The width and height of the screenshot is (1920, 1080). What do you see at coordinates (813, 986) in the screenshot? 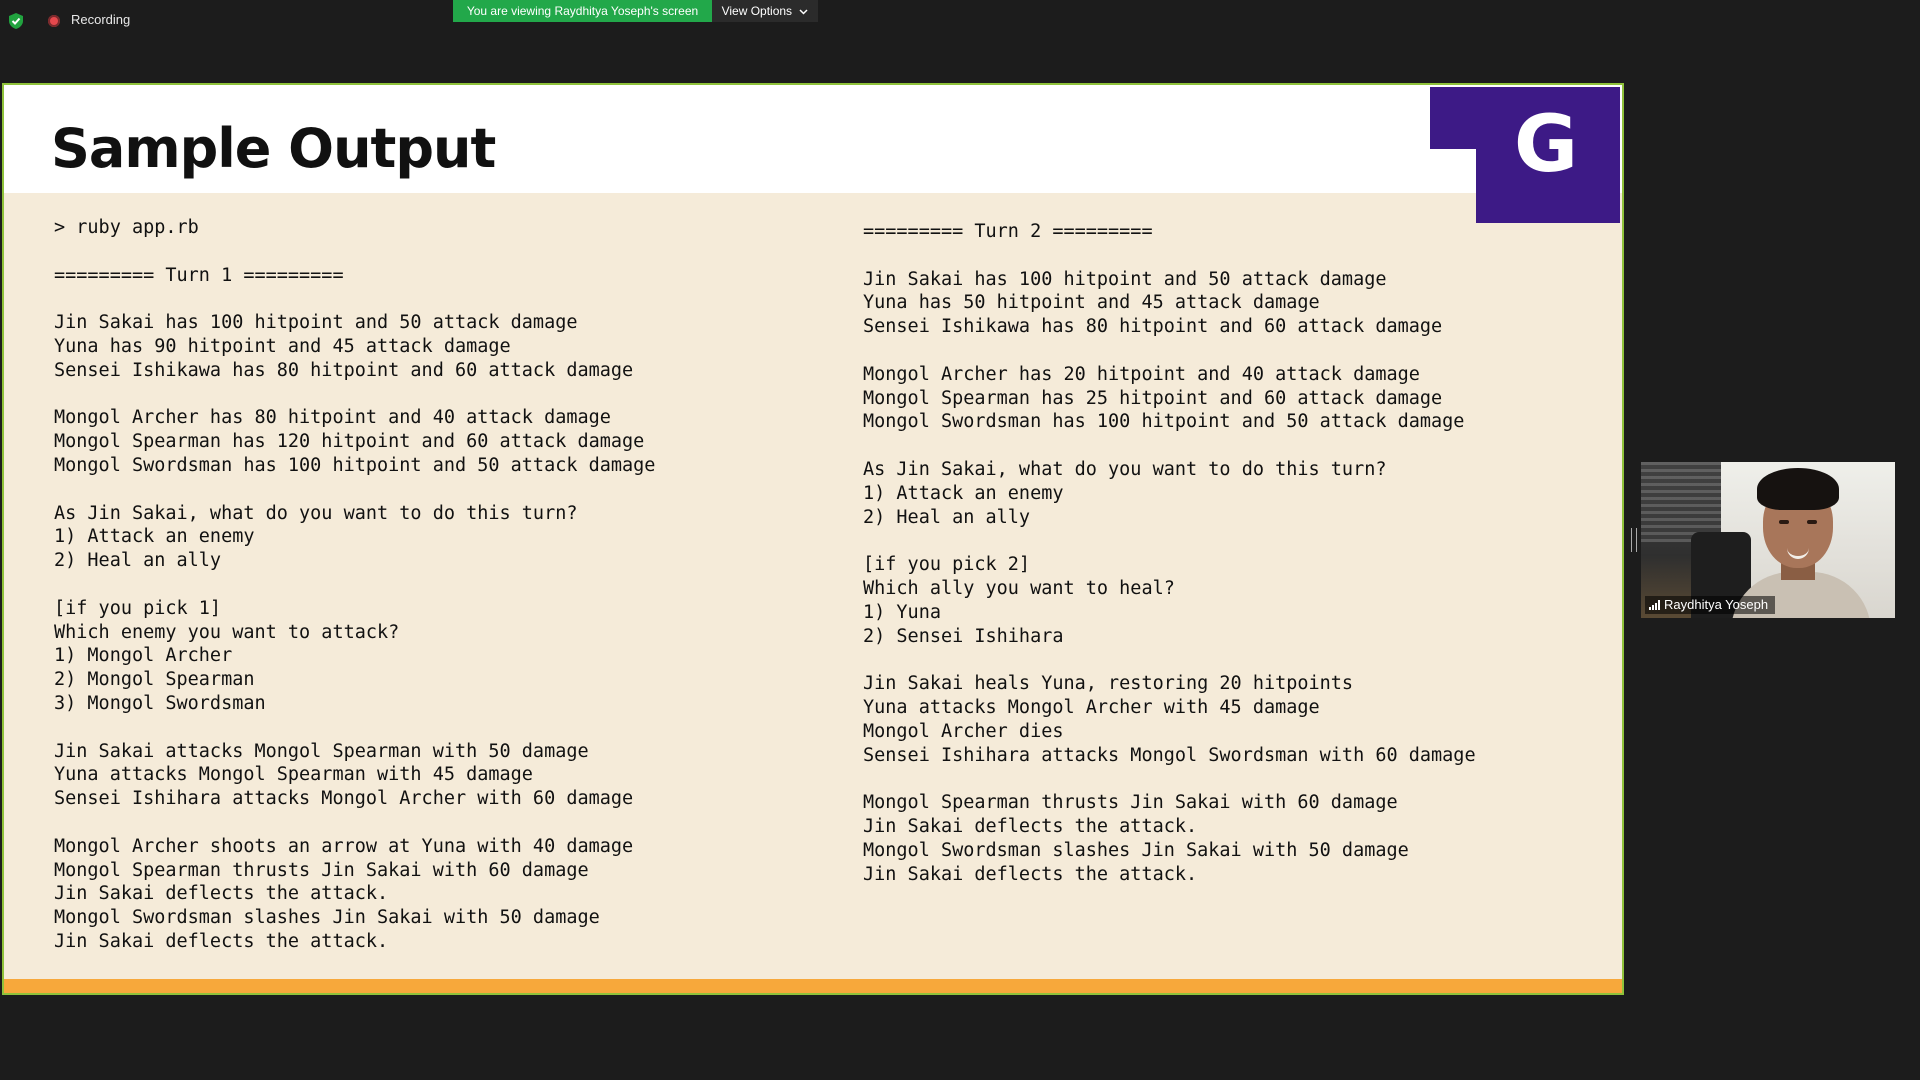
I see `slide-footer-bar` at bounding box center [813, 986].